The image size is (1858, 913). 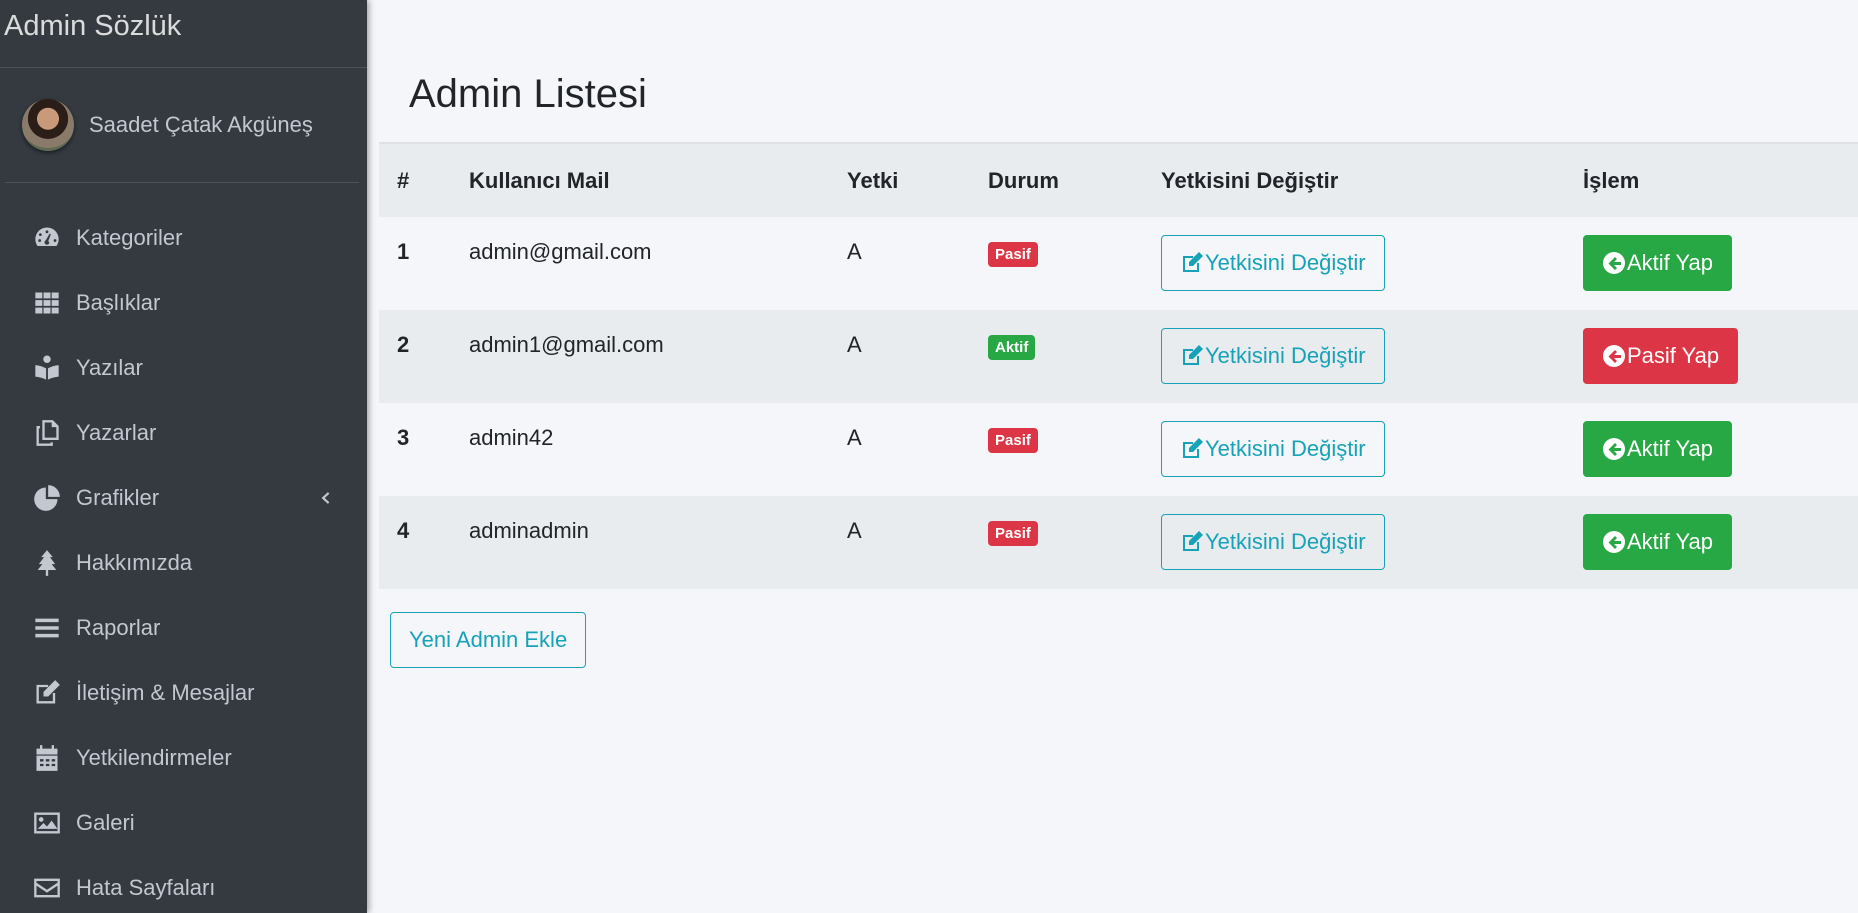 What do you see at coordinates (403, 180) in the screenshot?
I see `column-header-number: #` at bounding box center [403, 180].